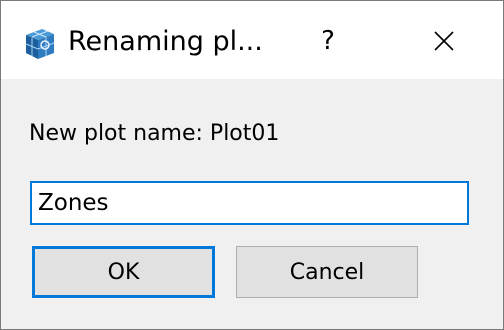  I want to click on close-icon, so click(444, 41).